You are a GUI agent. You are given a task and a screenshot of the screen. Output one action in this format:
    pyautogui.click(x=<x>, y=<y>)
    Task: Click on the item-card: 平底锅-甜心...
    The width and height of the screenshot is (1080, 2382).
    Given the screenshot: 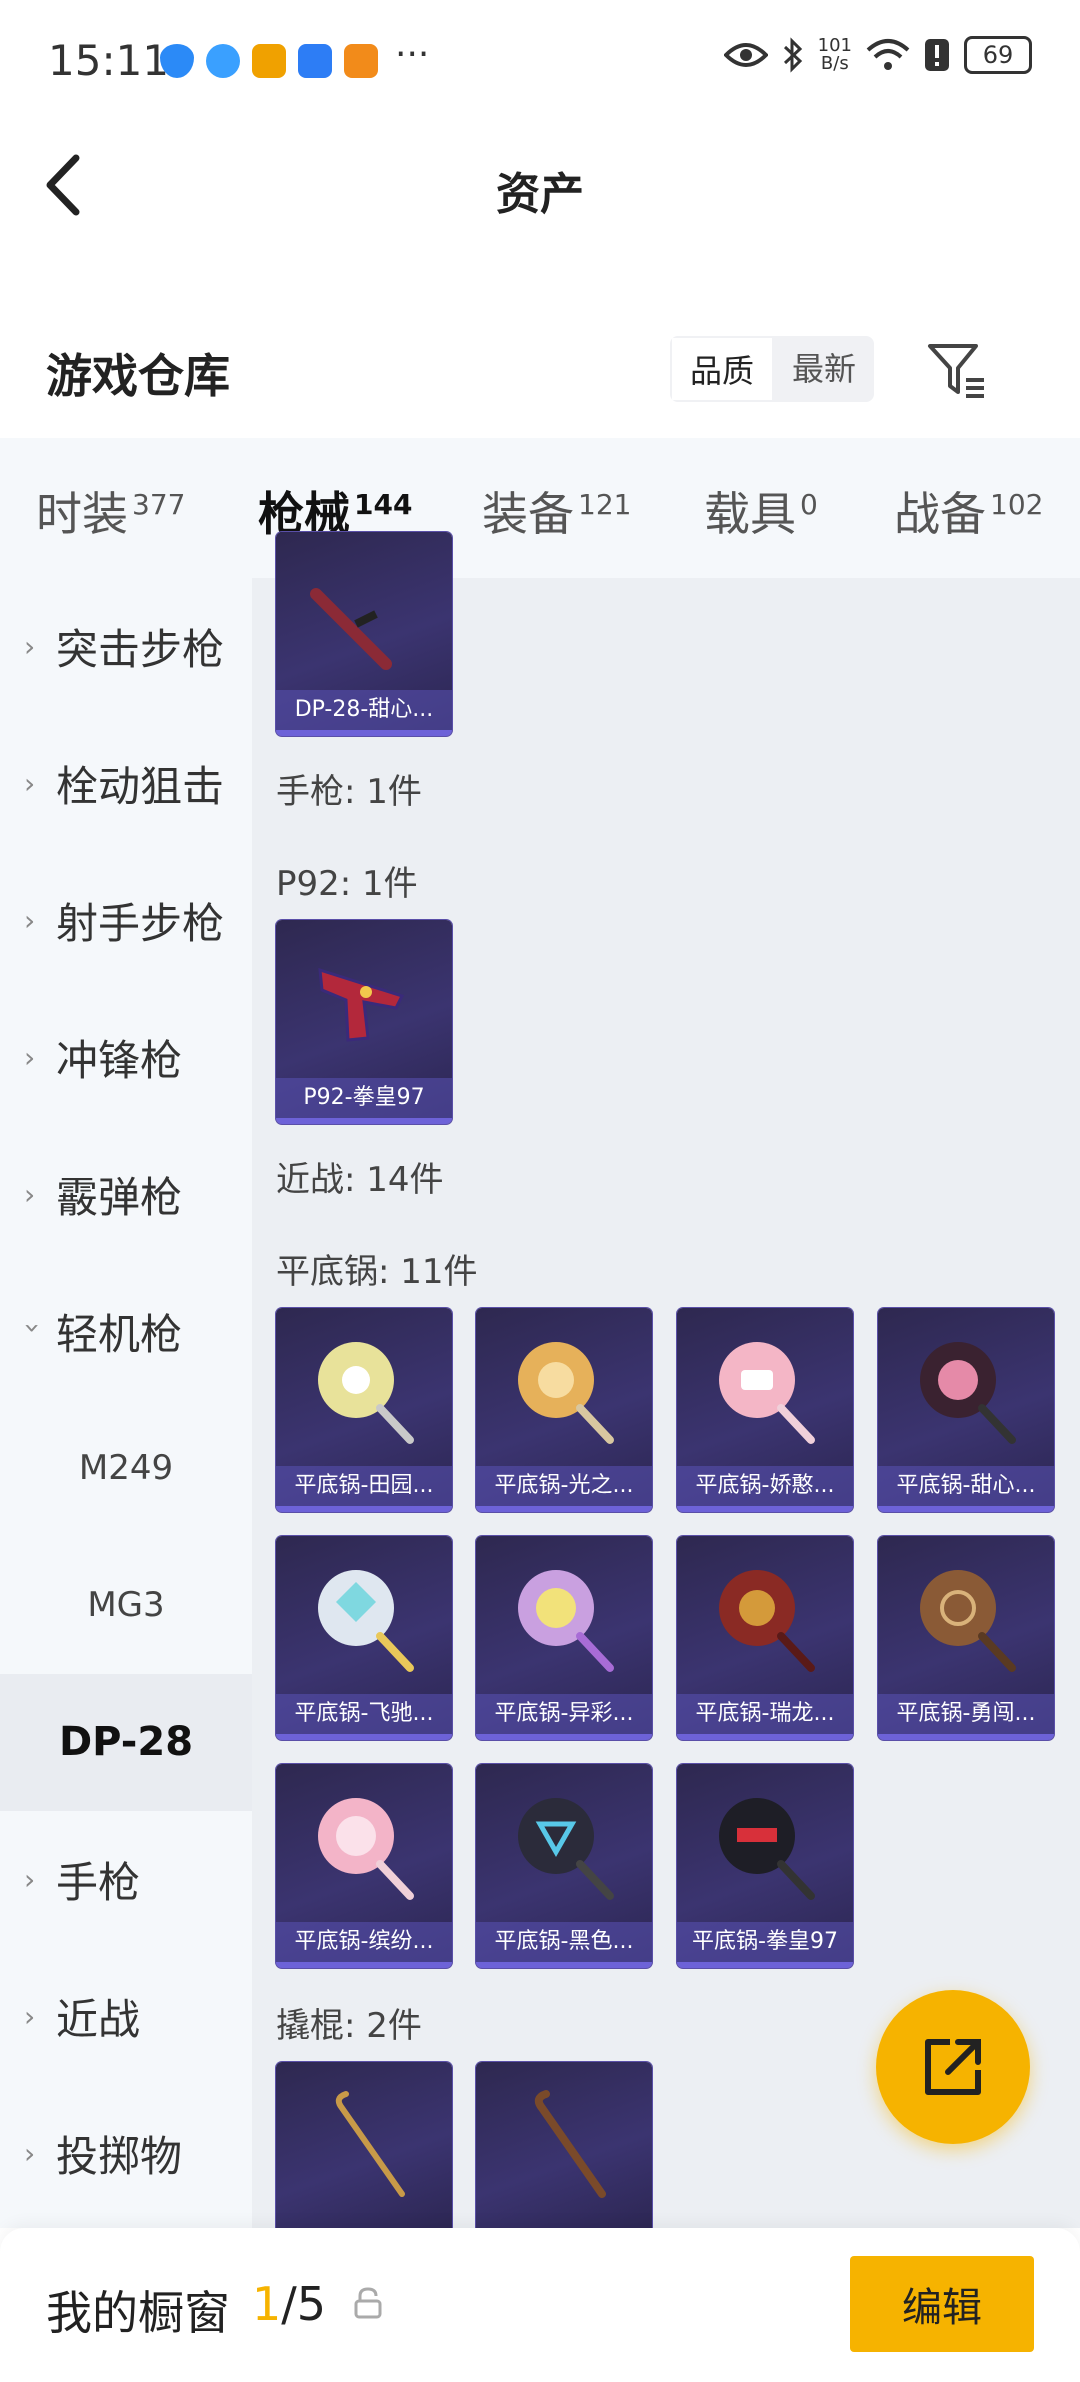 What is the action you would take?
    pyautogui.click(x=966, y=1410)
    